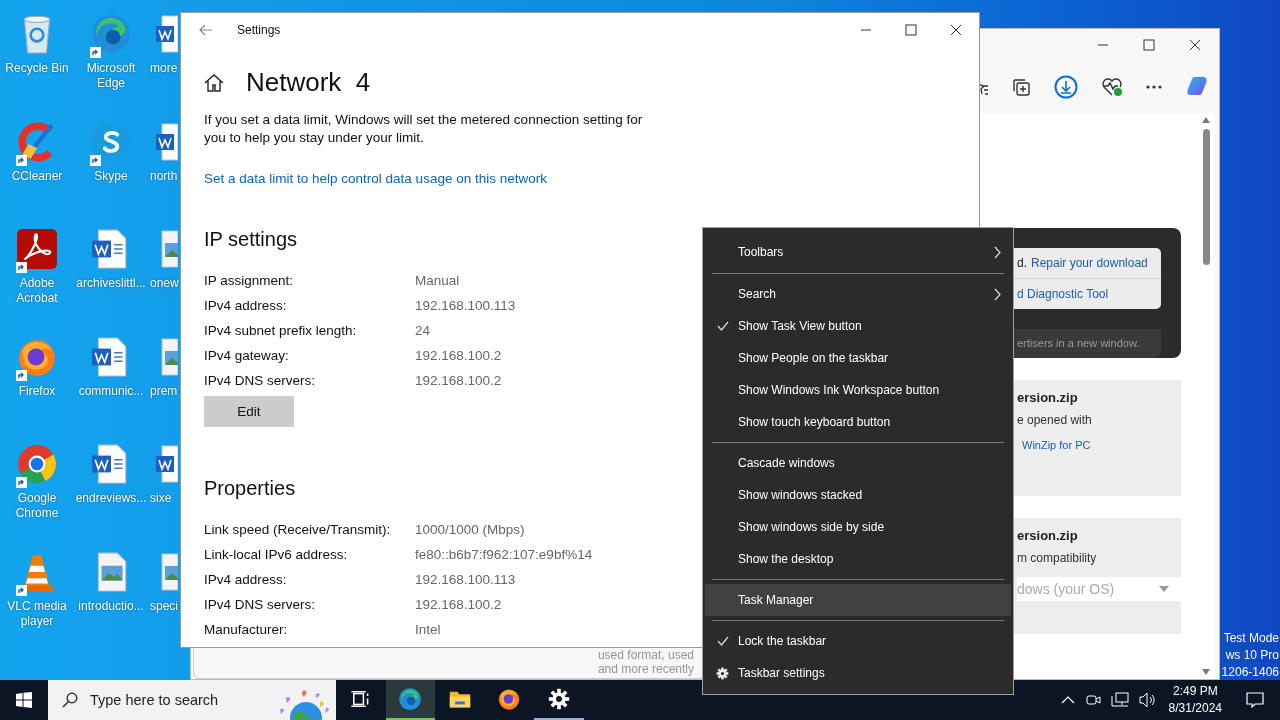  Describe the element at coordinates (1099, 445) in the screenshot. I see `app-link: WinZip for PC` at that location.